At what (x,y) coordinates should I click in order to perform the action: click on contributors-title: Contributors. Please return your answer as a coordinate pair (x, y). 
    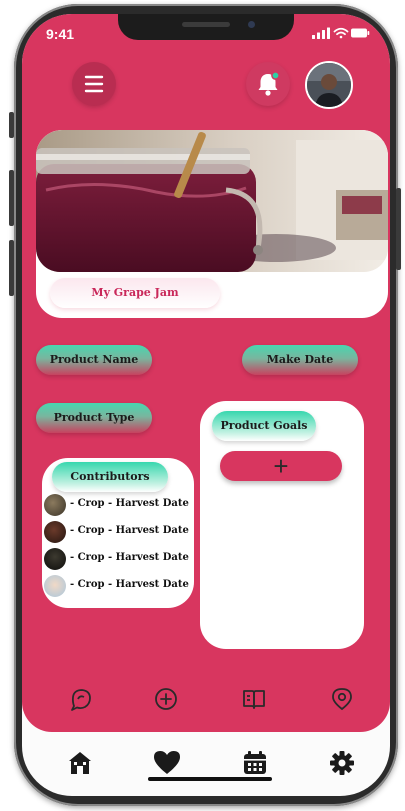
    Looking at the image, I should click on (110, 477).